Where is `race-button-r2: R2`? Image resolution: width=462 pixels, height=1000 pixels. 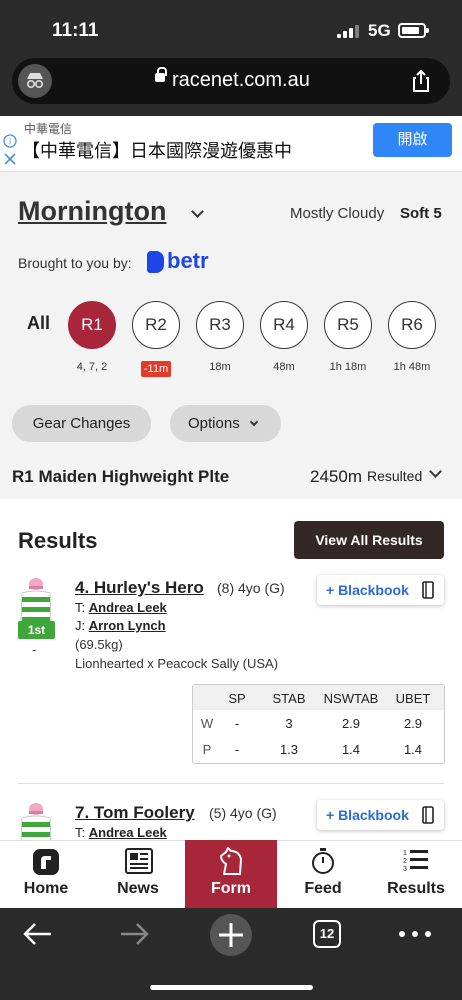
race-button-r2: R2 is located at coordinates (156, 325).